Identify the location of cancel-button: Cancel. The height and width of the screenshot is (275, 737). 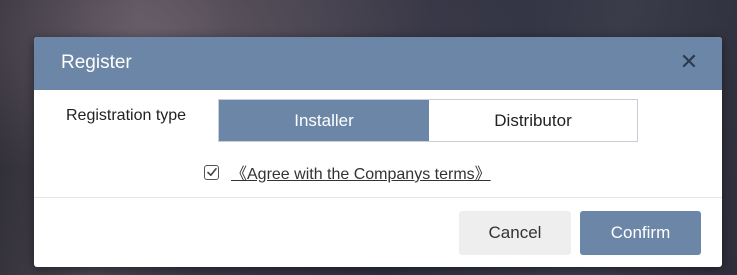
(515, 233).